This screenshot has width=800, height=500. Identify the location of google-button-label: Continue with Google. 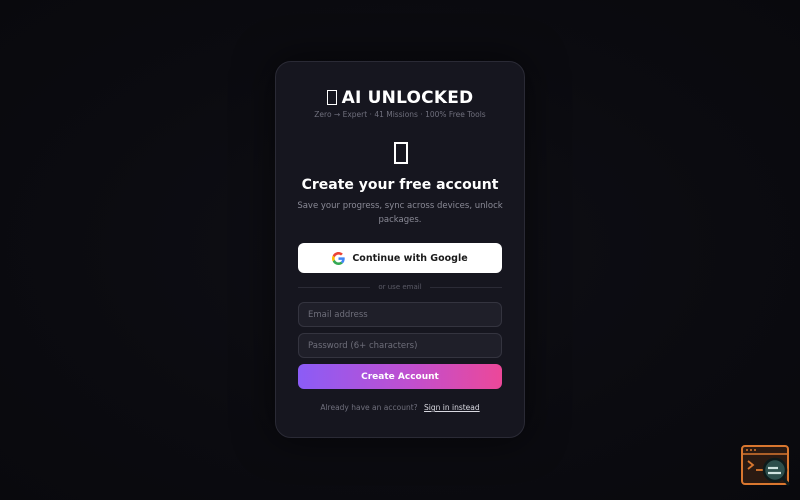
(410, 258).